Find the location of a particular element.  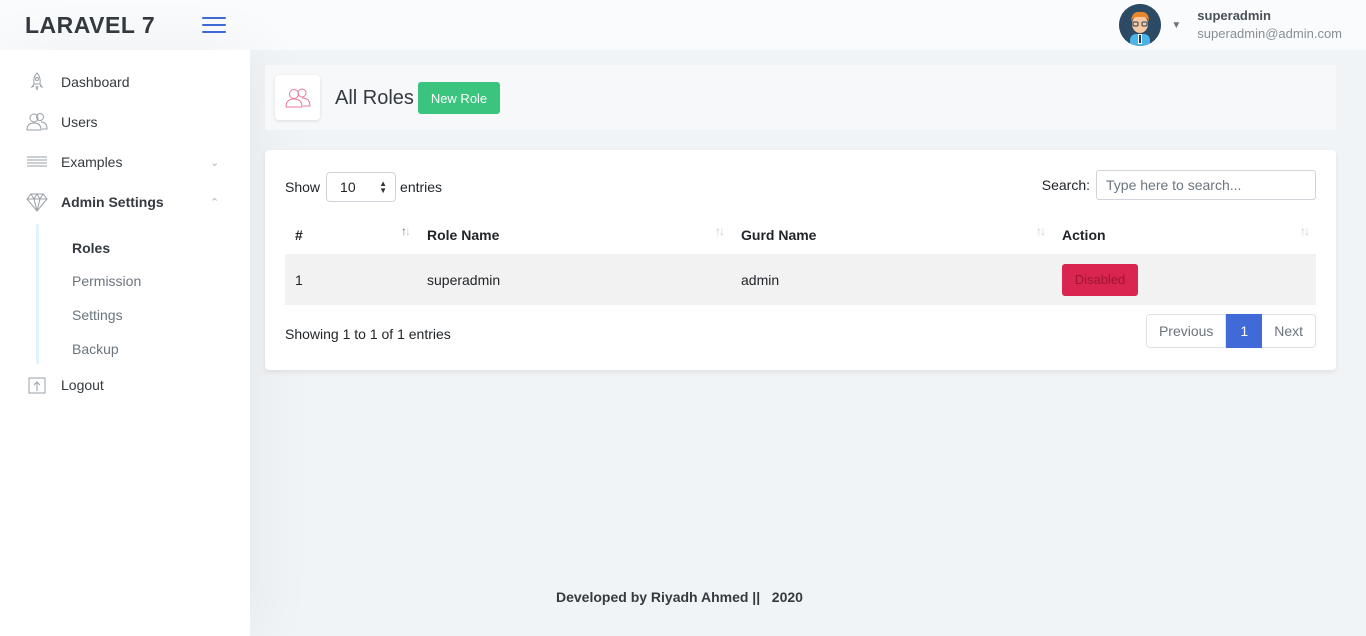

diamond-icon is located at coordinates (37, 202).